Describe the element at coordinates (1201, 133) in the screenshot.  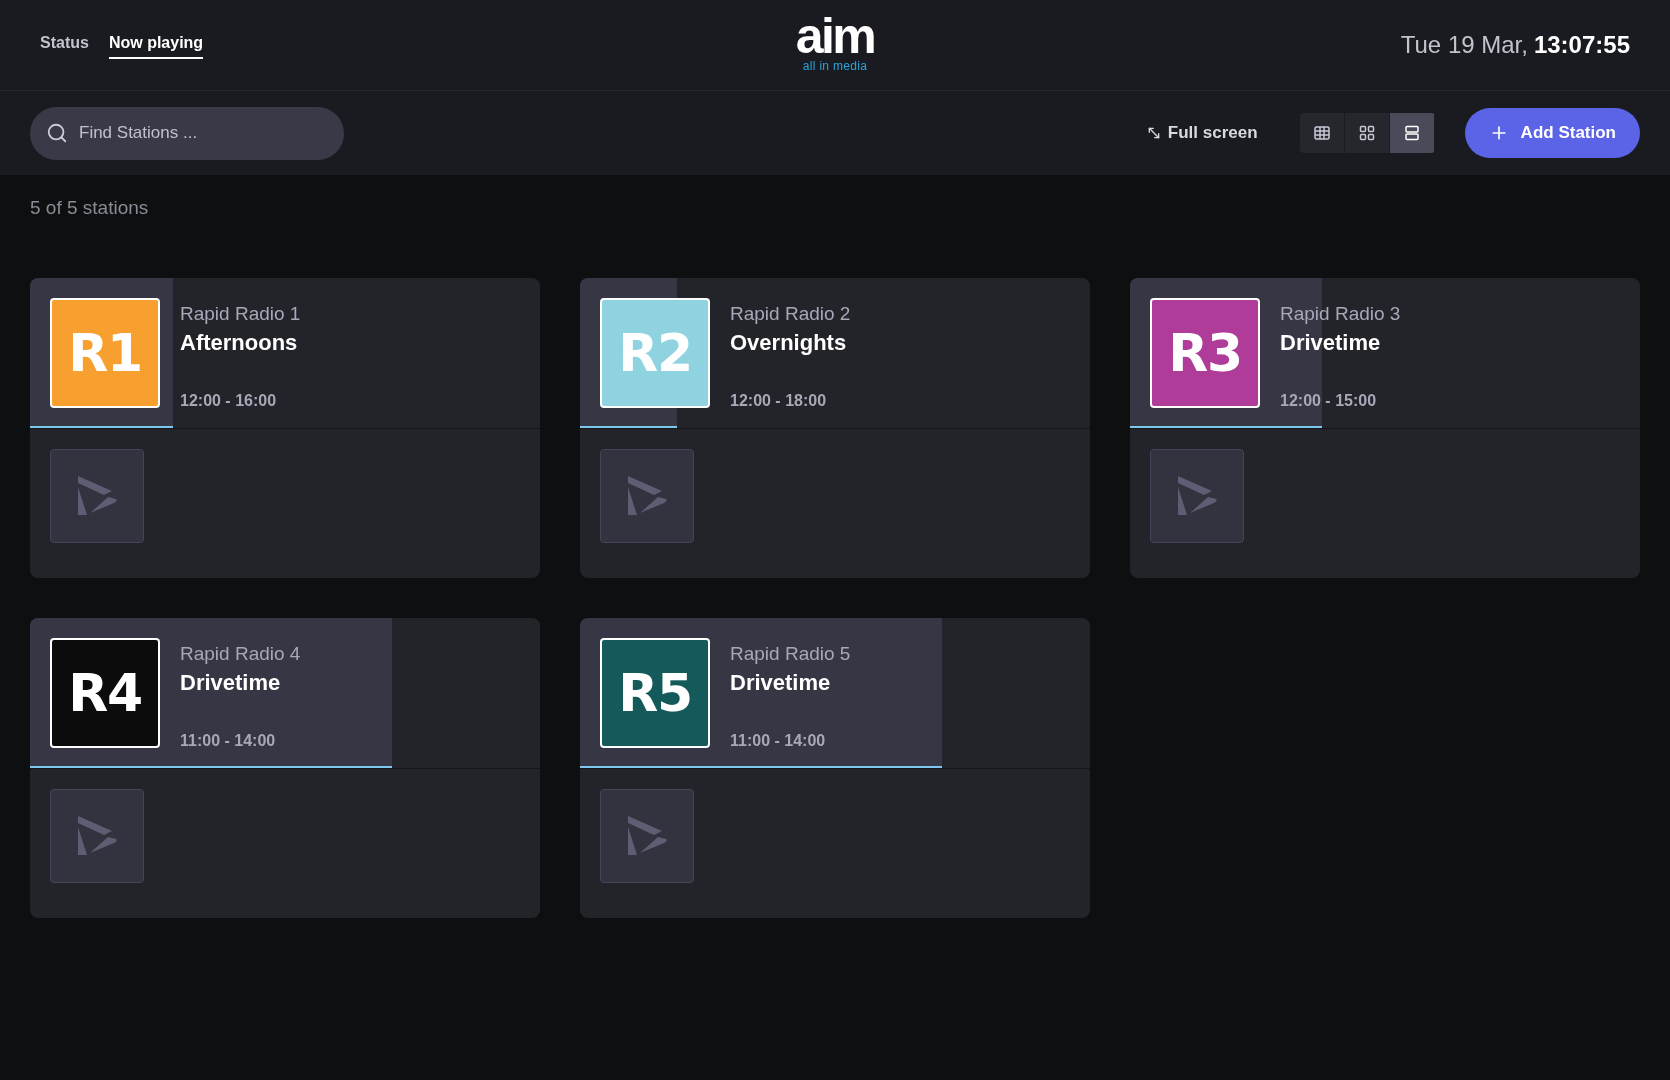
I see `fullscreen-button: Full screen` at that location.